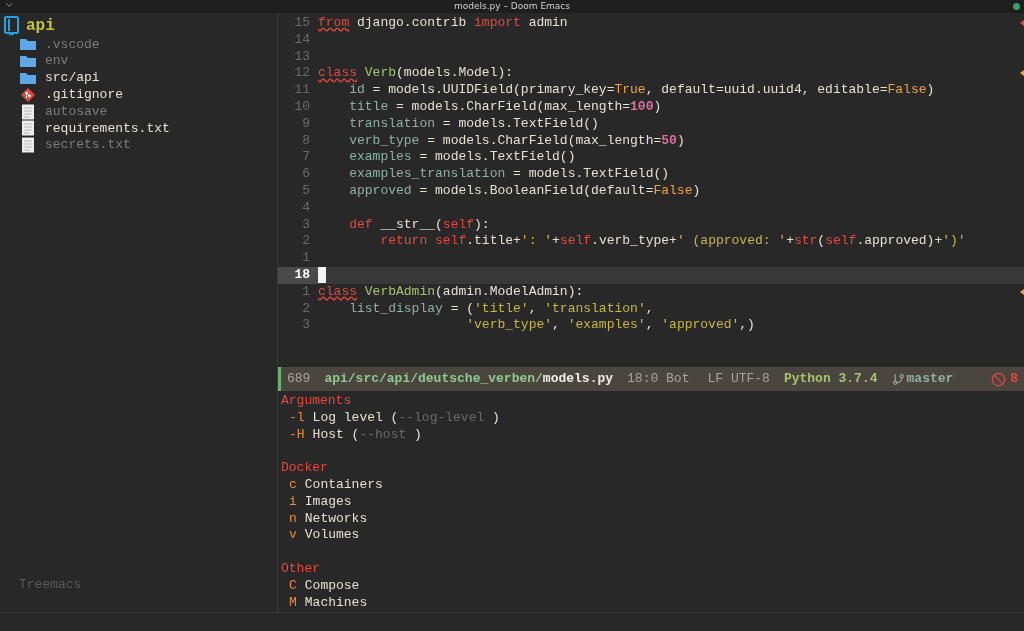  Describe the element at coordinates (898, 379) in the screenshot. I see `branch-icon` at that location.